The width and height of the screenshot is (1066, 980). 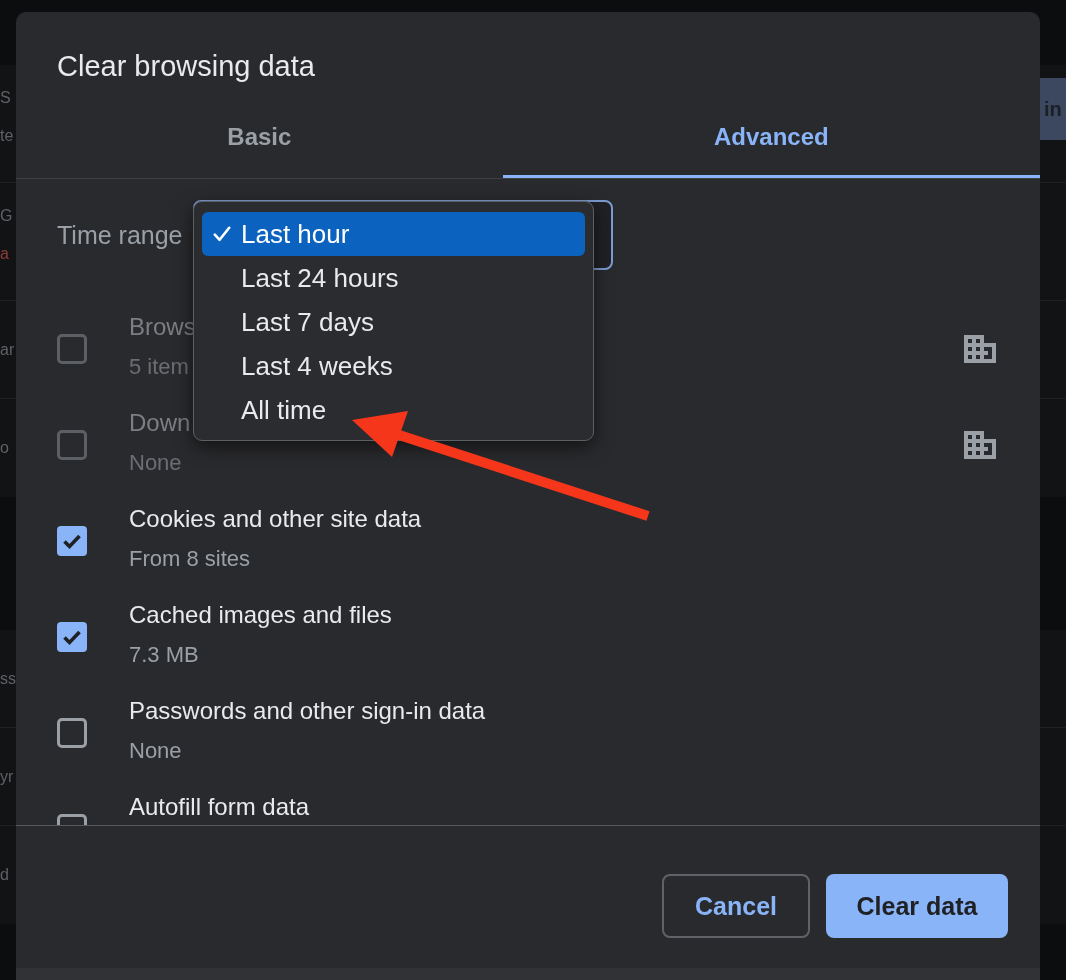 I want to click on menu-option: All time, so click(x=393, y=410).